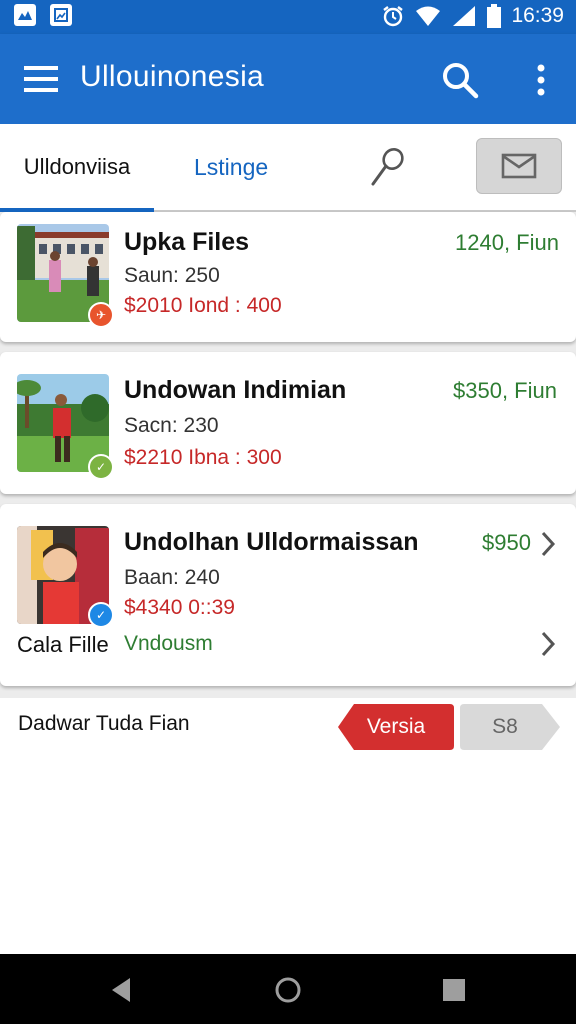  I want to click on photos-notification-icon, so click(61, 15).